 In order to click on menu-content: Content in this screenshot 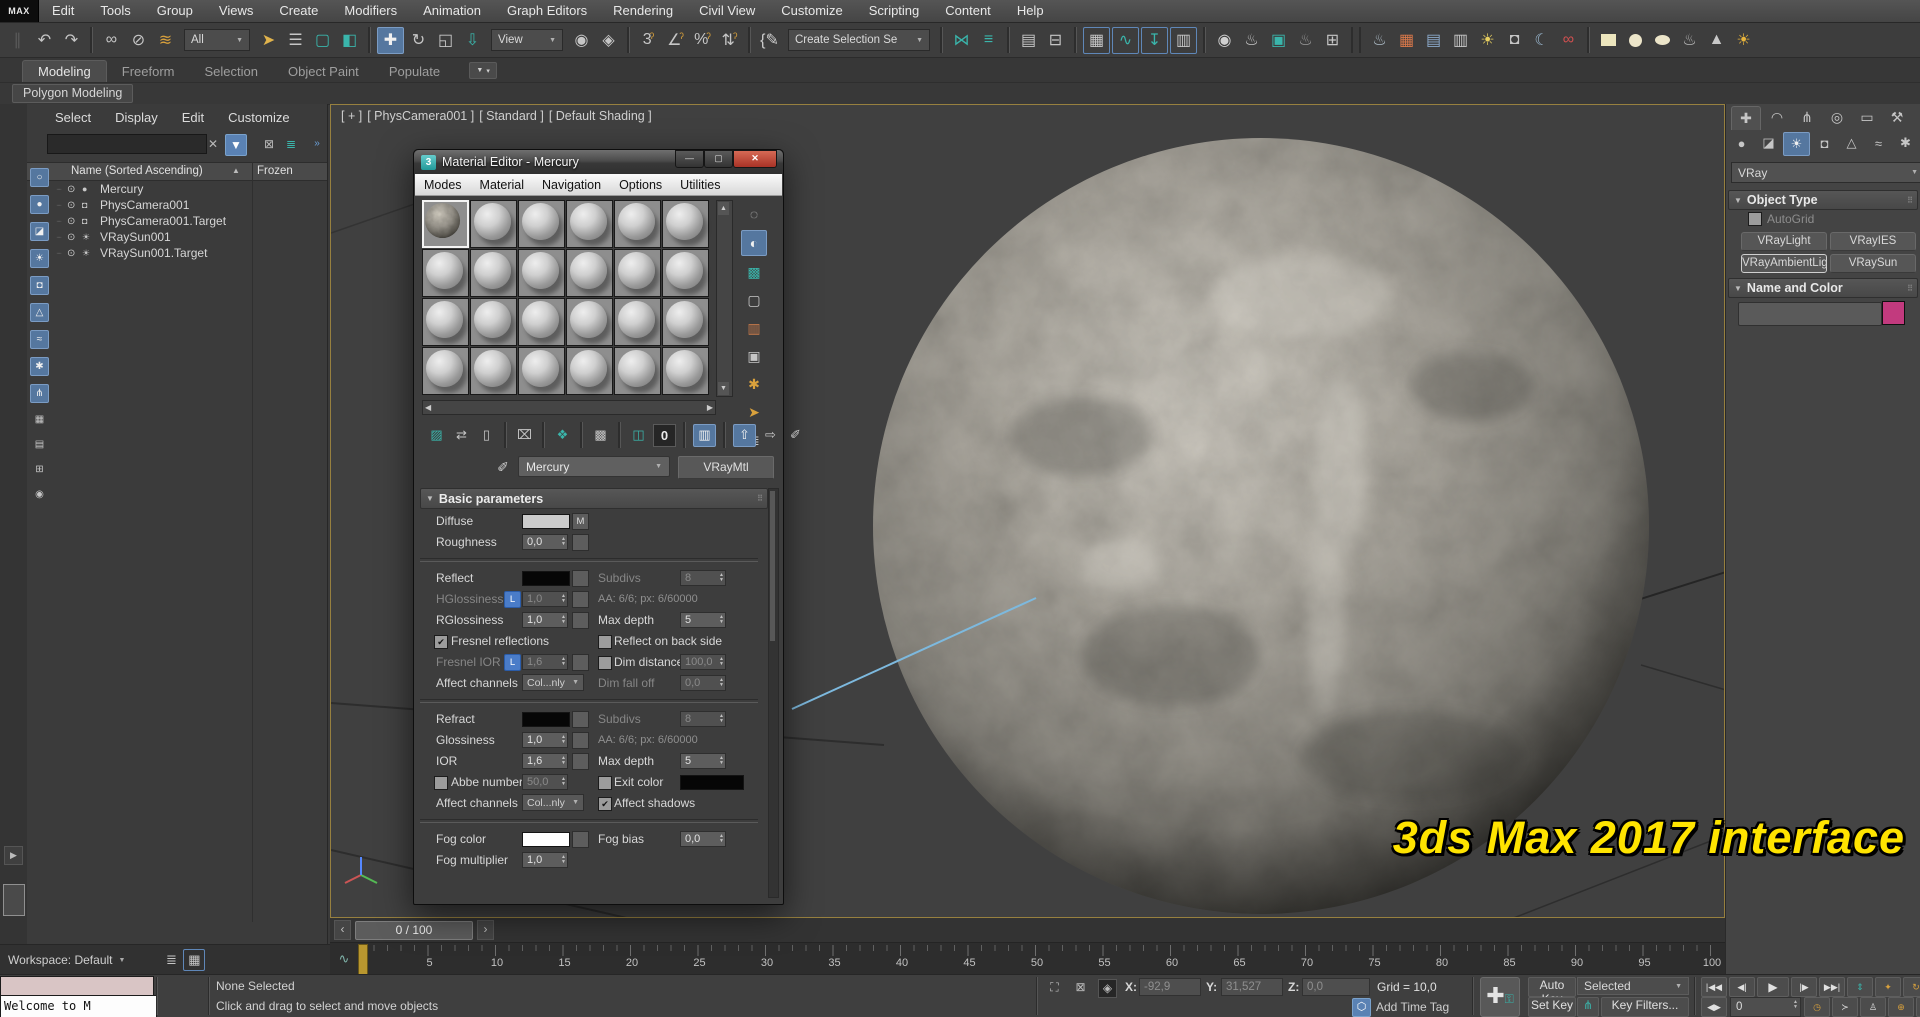, I will do `click(968, 11)`.